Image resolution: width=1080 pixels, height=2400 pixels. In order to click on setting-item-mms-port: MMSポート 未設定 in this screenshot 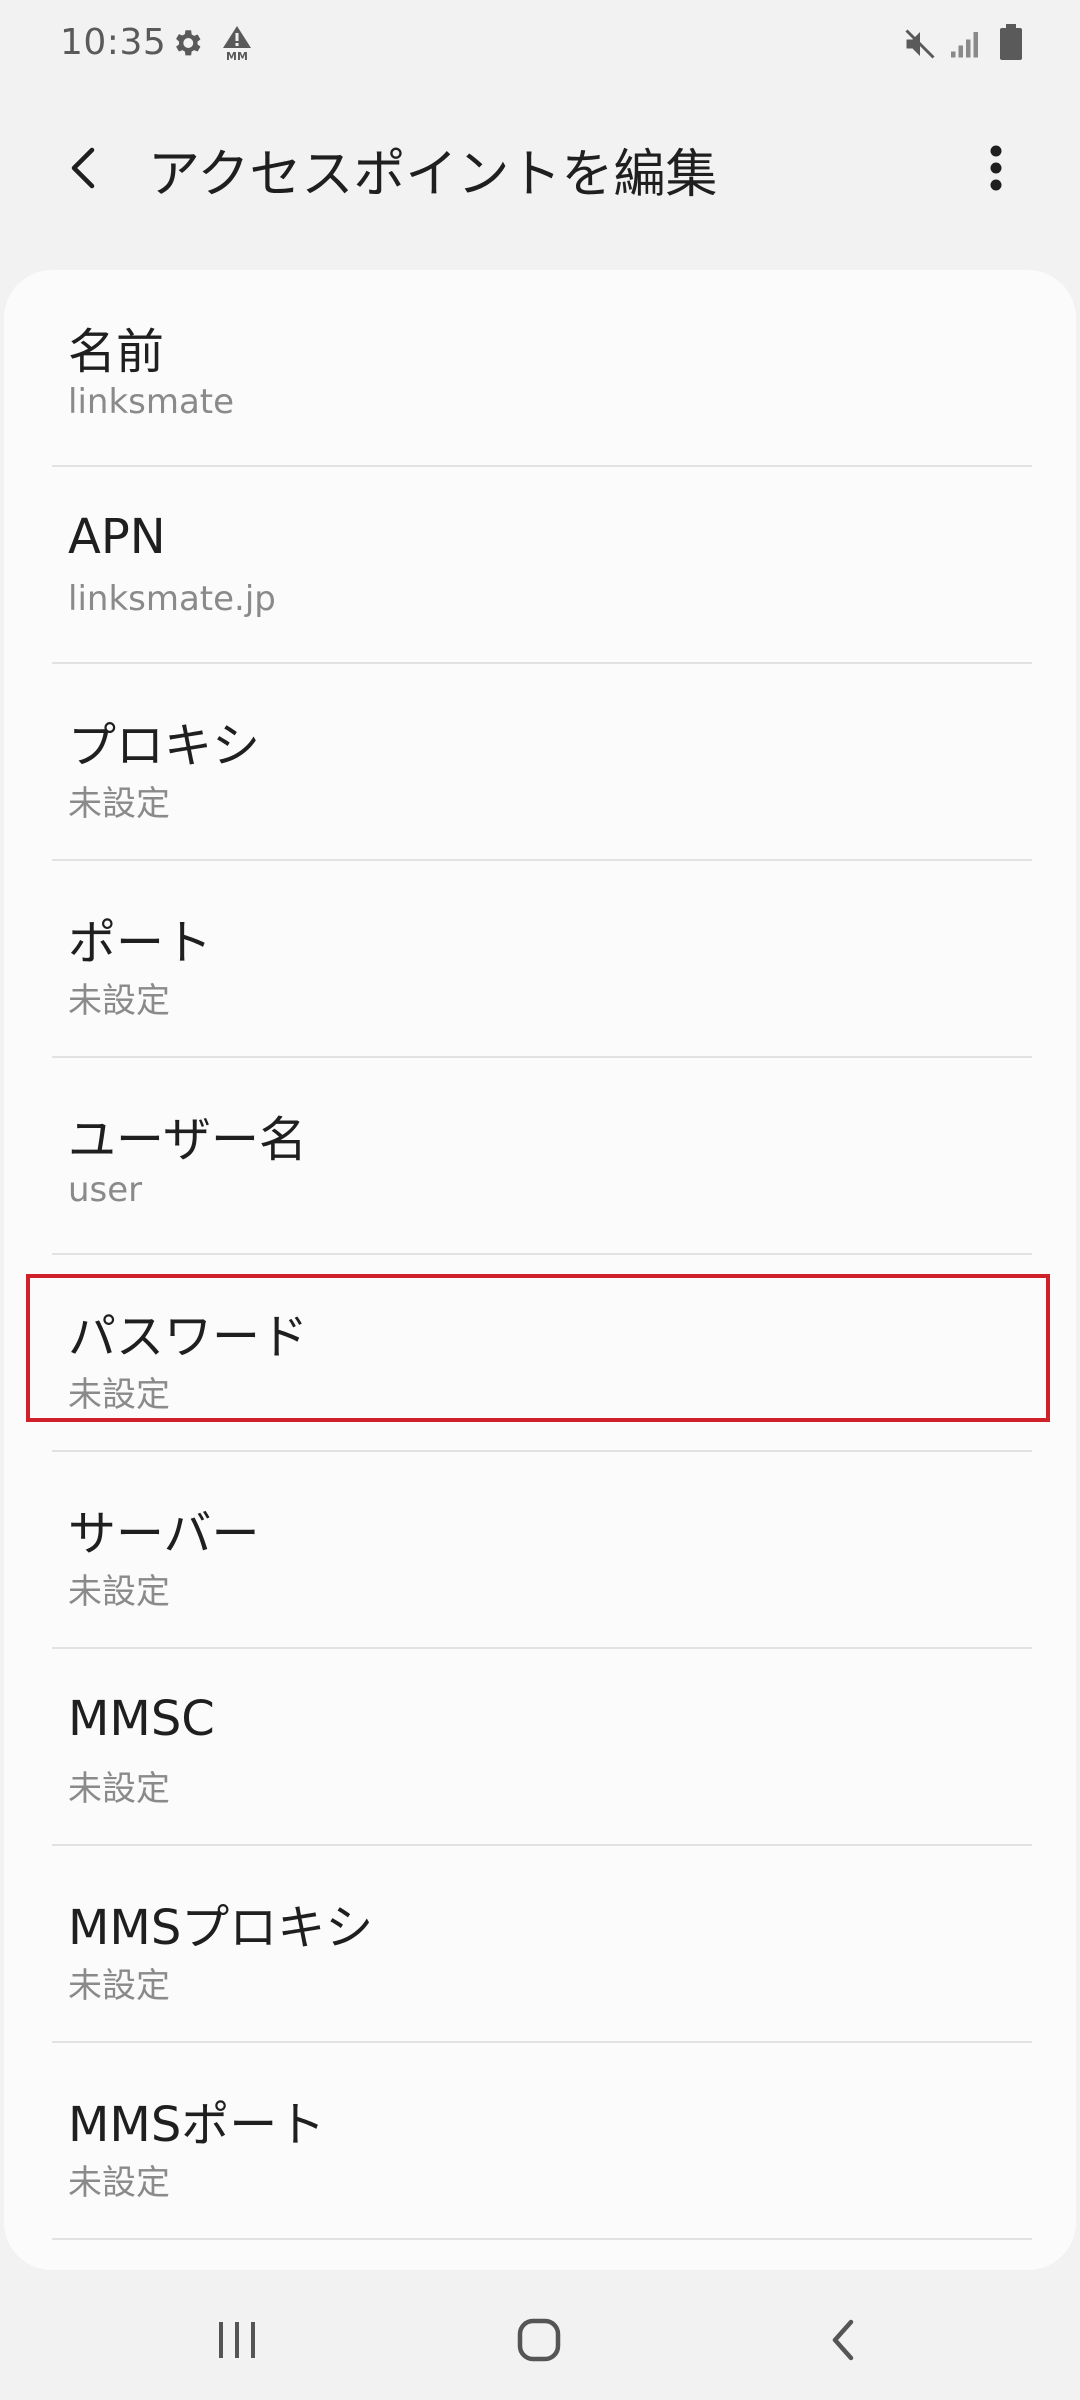, I will do `click(542, 2141)`.